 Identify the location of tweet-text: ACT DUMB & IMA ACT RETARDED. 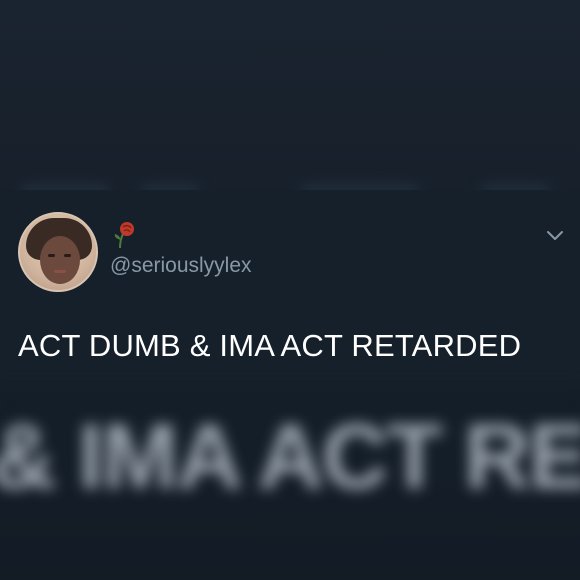
(270, 345).